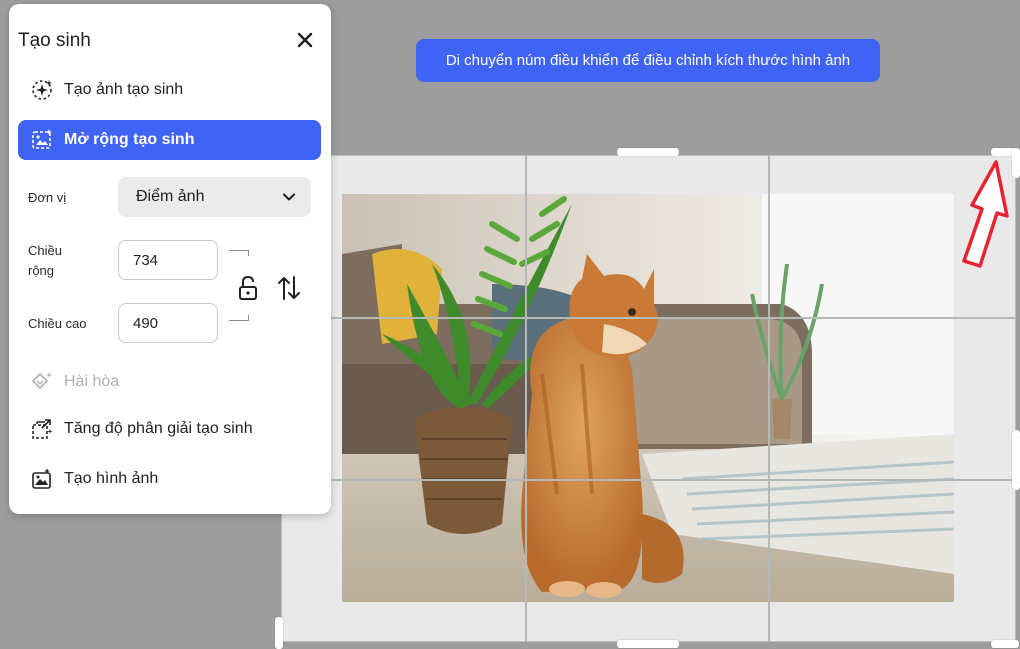 Image resolution: width=1020 pixels, height=649 pixels. Describe the element at coordinates (168, 323) in the screenshot. I see `height-input` at that location.